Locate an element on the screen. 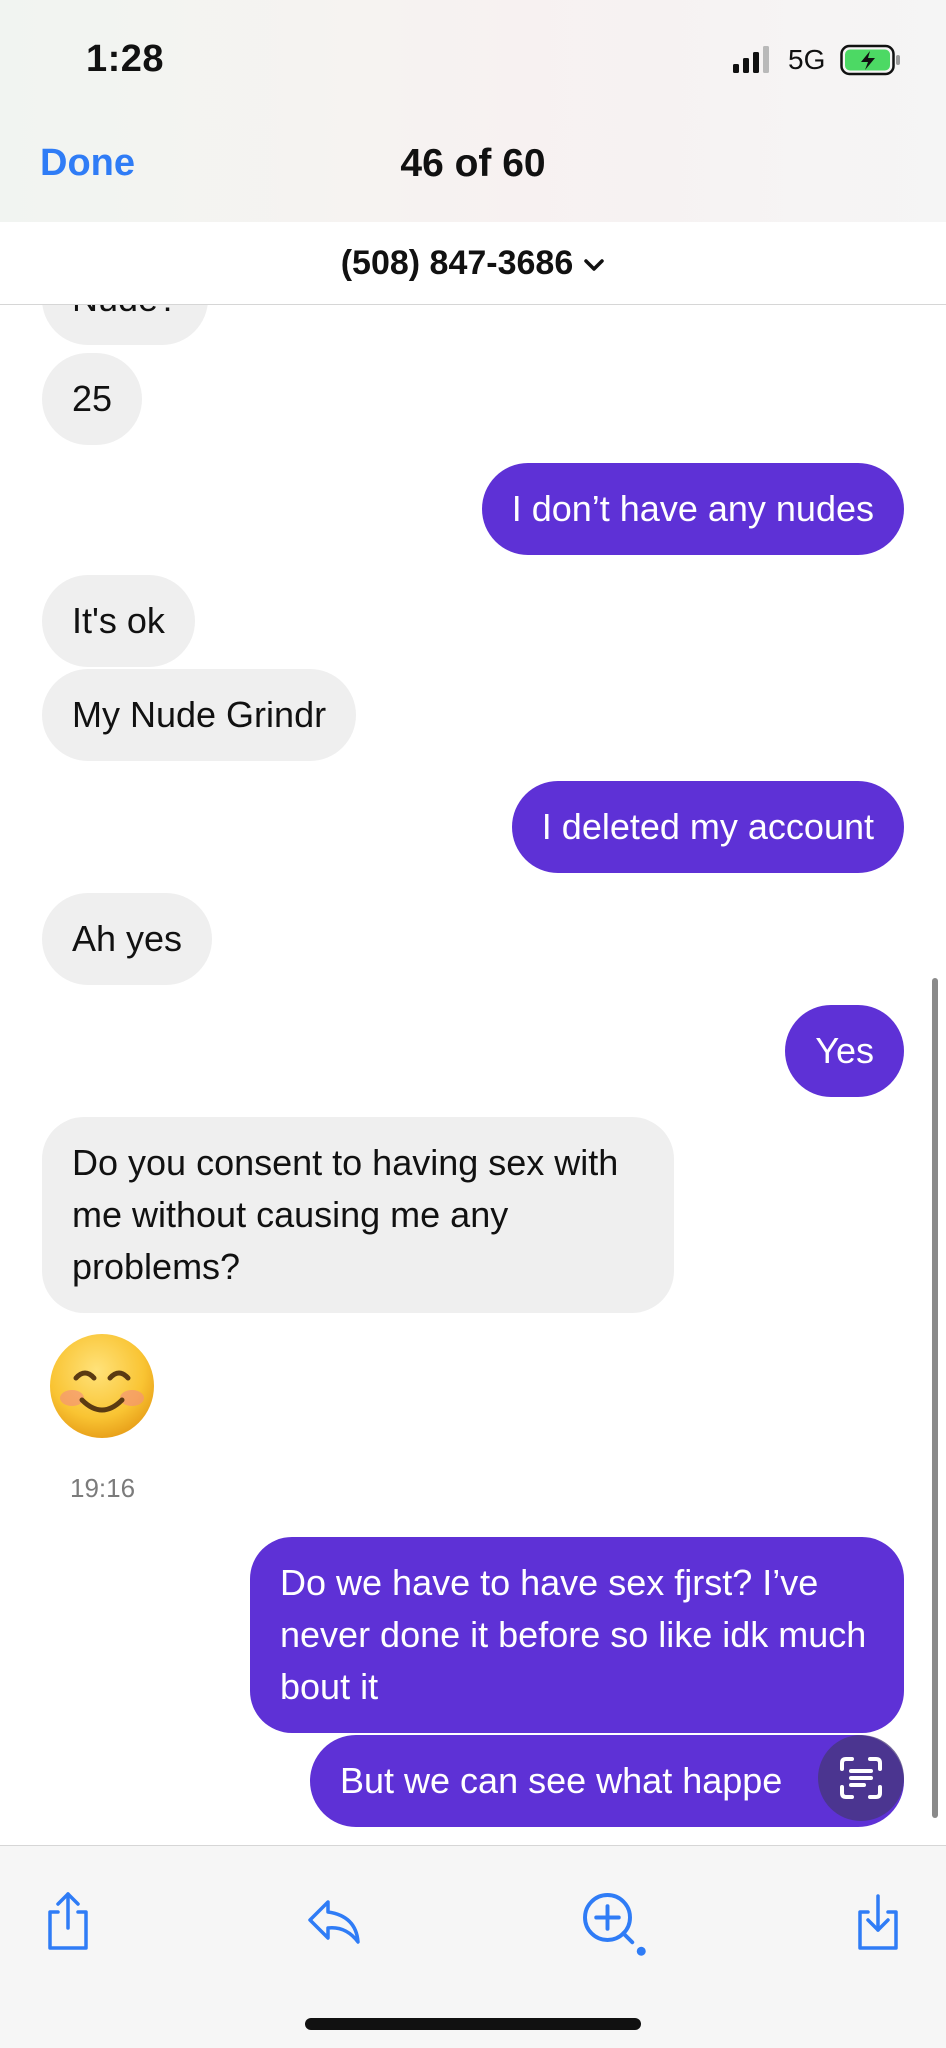  scroll-indicator is located at coordinates (935, 1398).